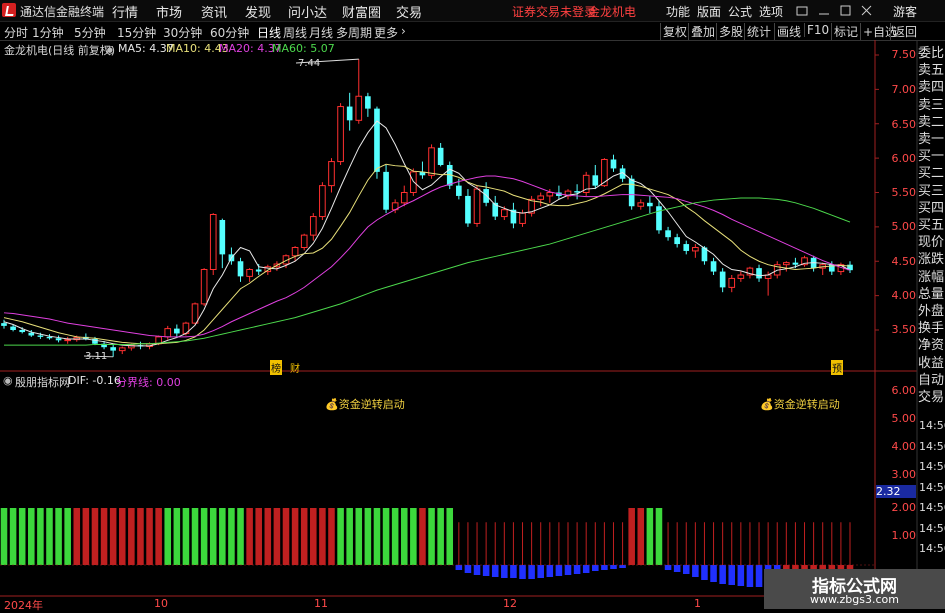 The width and height of the screenshot is (945, 613). What do you see at coordinates (303, 48) in the screenshot?
I see `ma60-label: MA60: 5.07` at bounding box center [303, 48].